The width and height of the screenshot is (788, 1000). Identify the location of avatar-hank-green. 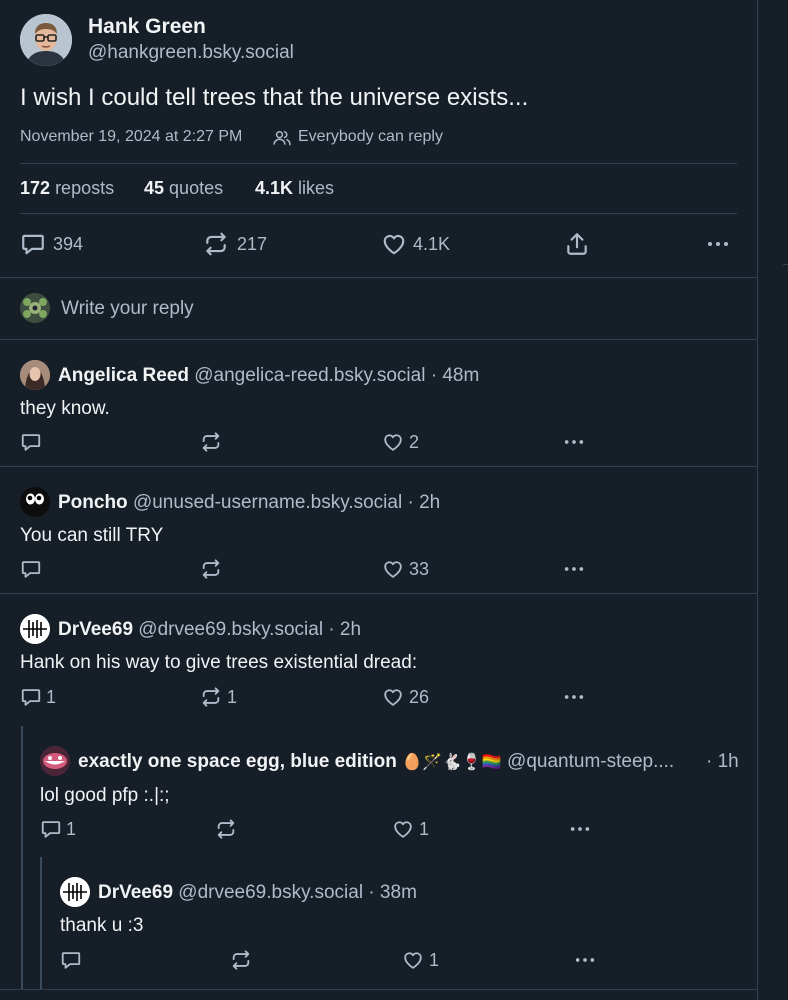
(46, 40).